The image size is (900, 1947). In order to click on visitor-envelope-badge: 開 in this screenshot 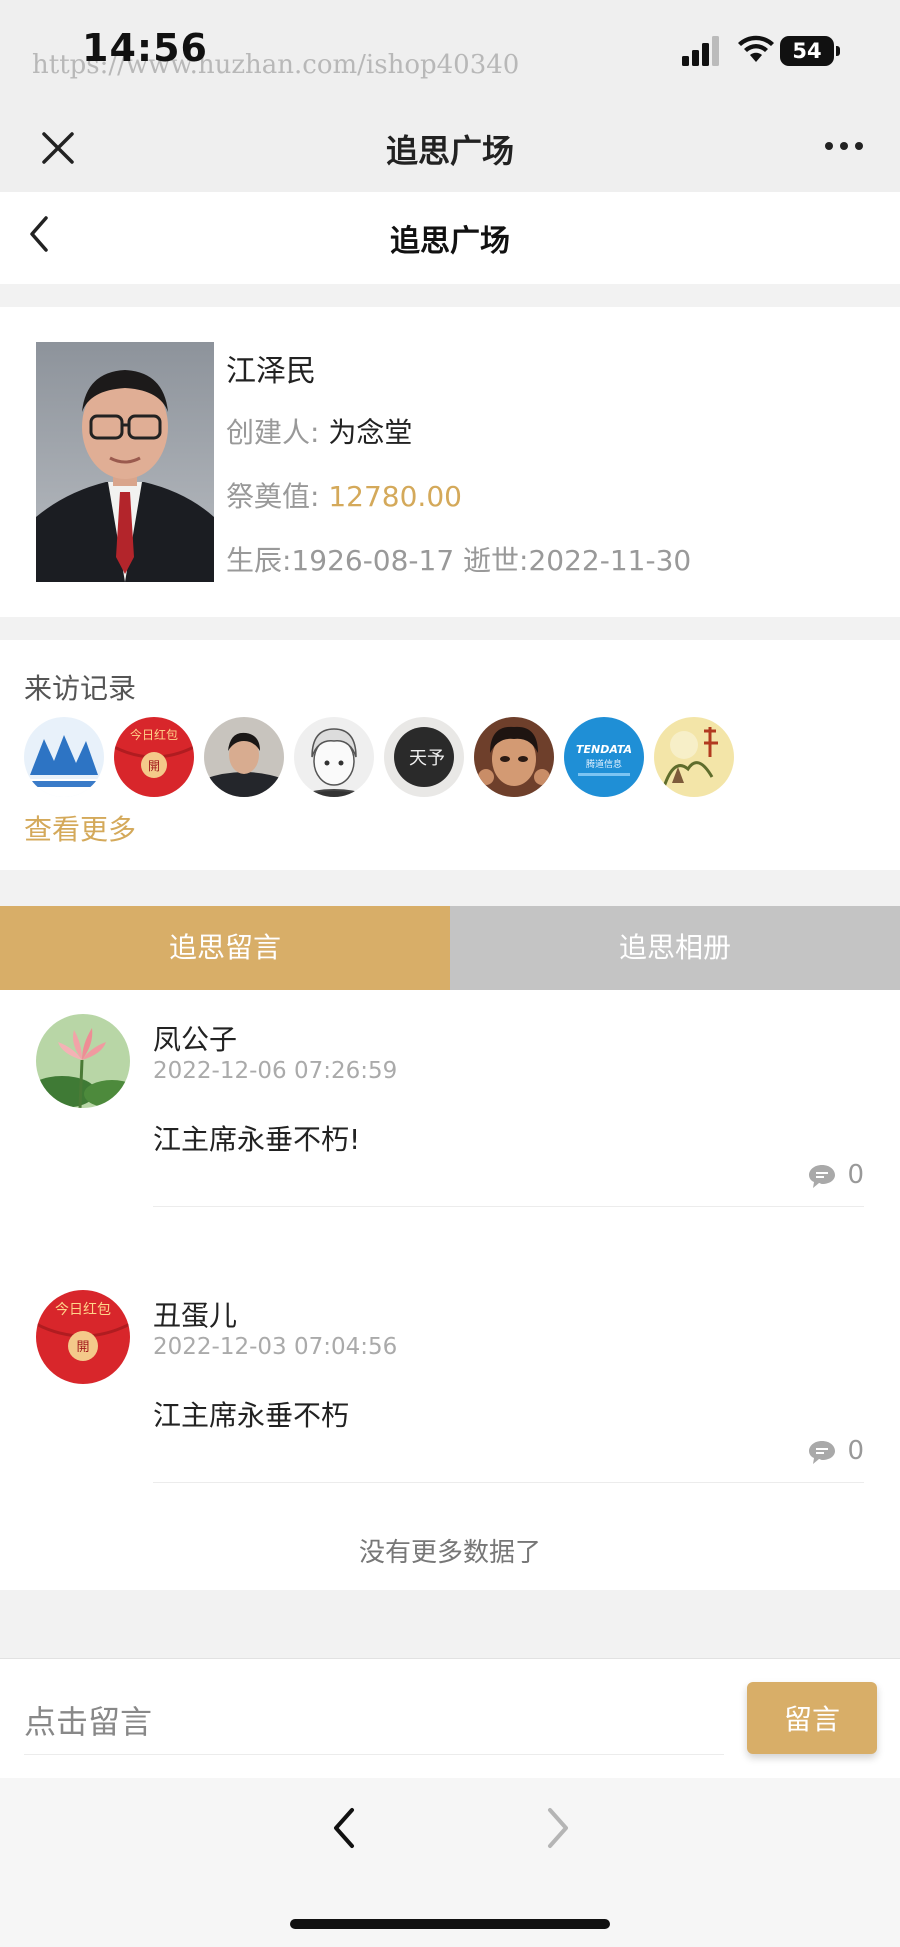, I will do `click(154, 766)`.